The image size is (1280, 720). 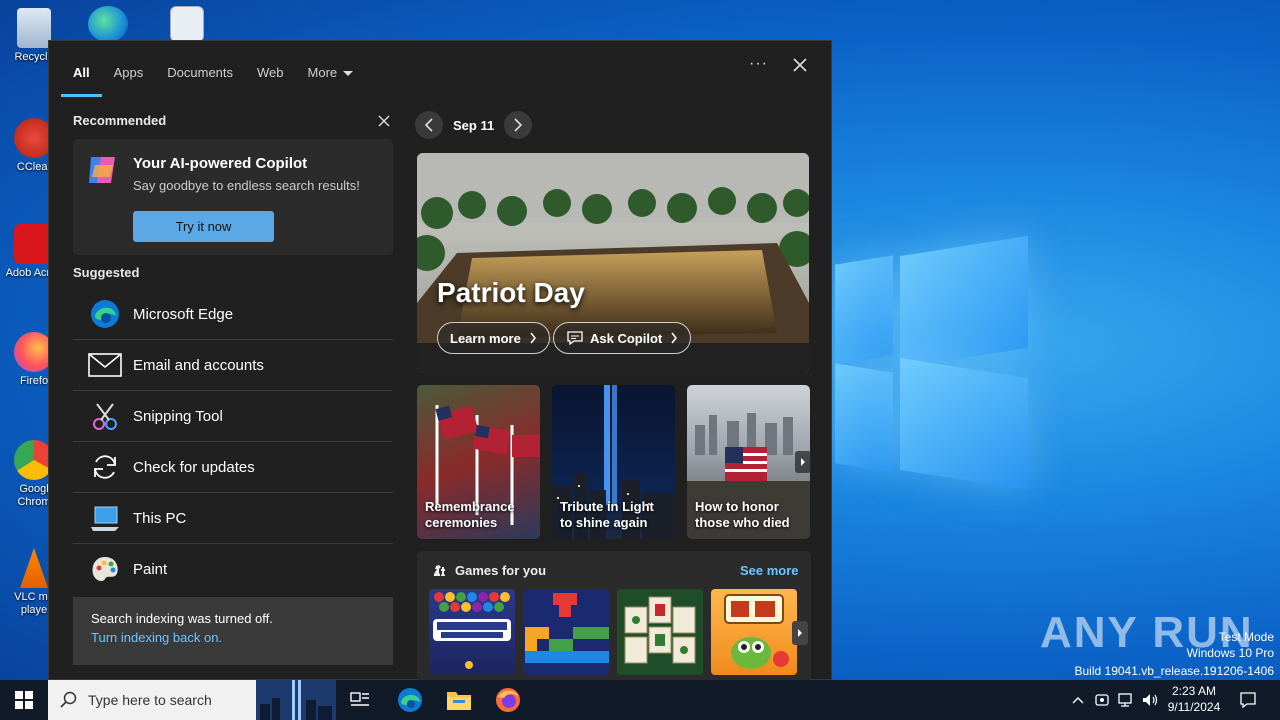 What do you see at coordinates (160, 518) in the screenshot?
I see `suggested-item-label: This PC` at bounding box center [160, 518].